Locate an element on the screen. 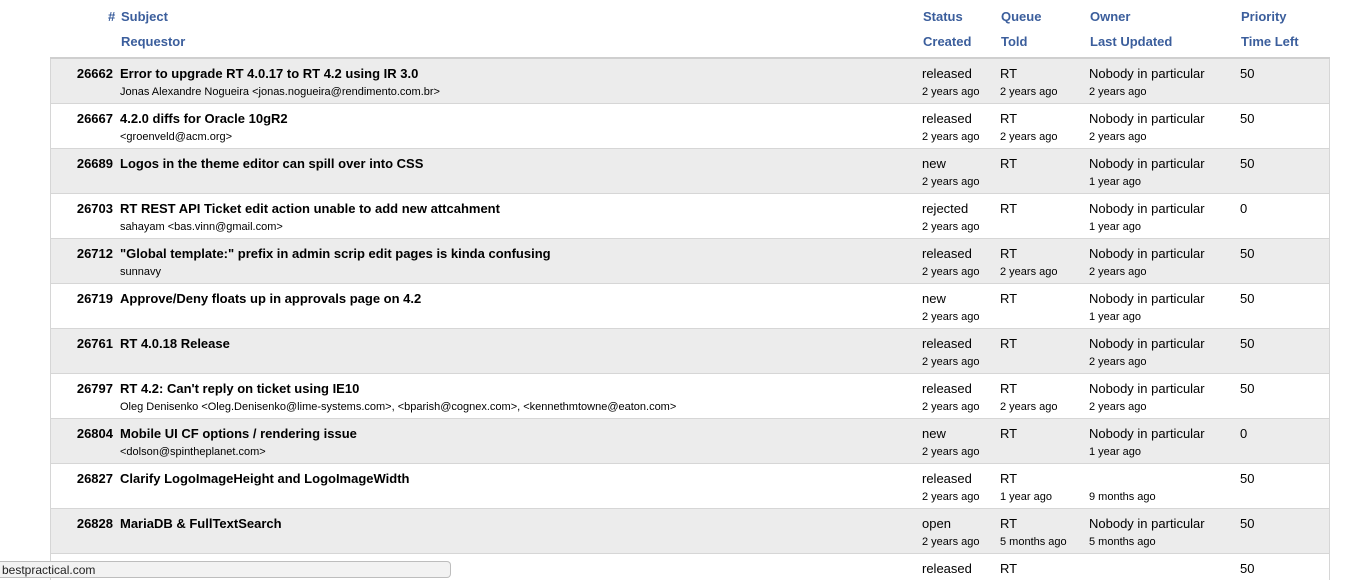 The height and width of the screenshot is (580, 1365). ticket-id: 26827 is located at coordinates (82, 478).